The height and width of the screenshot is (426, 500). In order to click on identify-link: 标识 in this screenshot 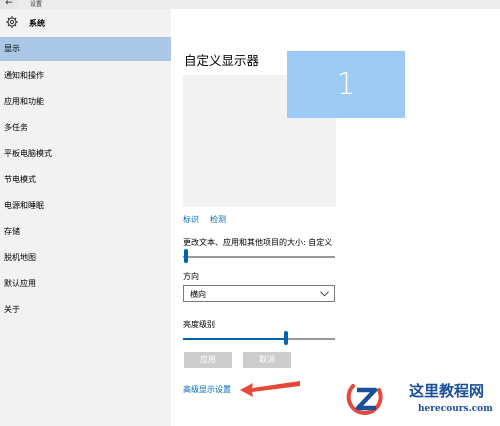, I will do `click(191, 219)`.